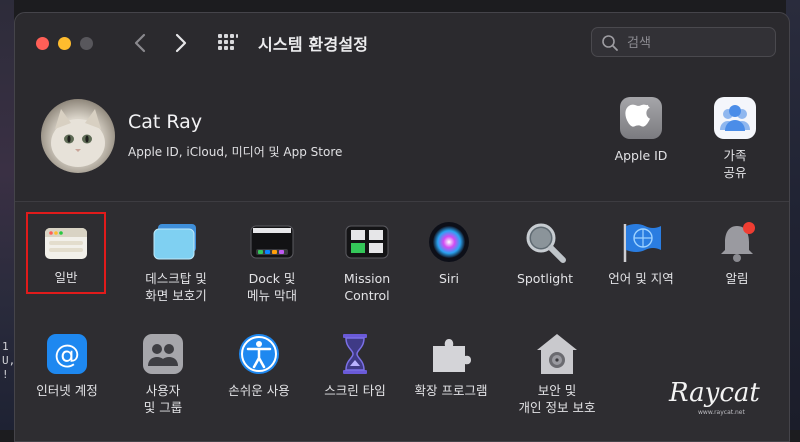  What do you see at coordinates (737, 278) in the screenshot?
I see `pane-label: 알림` at bounding box center [737, 278].